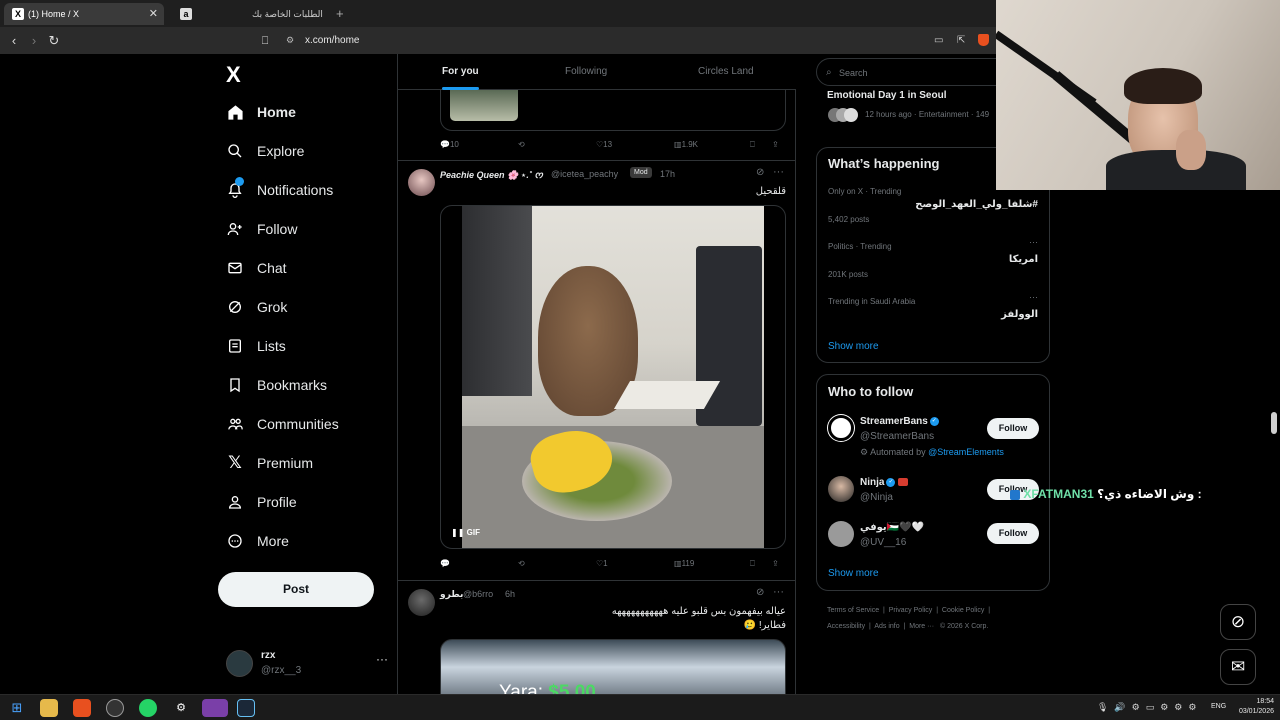 The width and height of the screenshot is (1280, 720). Describe the element at coordinates (311, 666) in the screenshot. I see `account-switcher: rzx @rzx__3 ···` at that location.